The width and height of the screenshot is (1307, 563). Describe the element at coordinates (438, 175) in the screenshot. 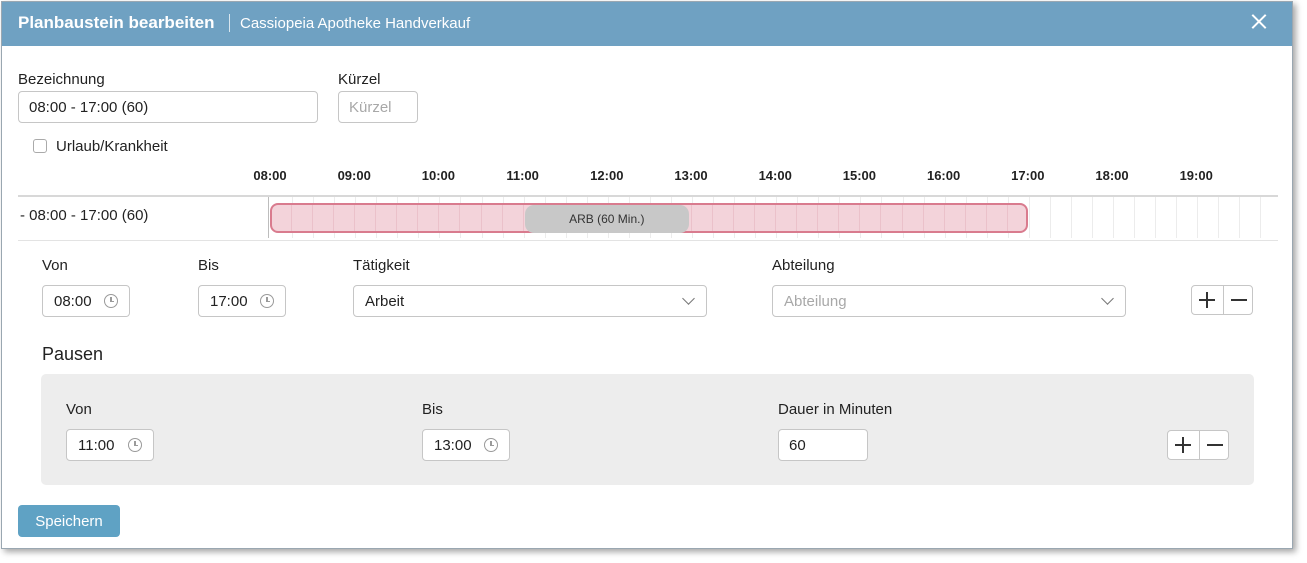

I see `hour-label: 10:00` at that location.